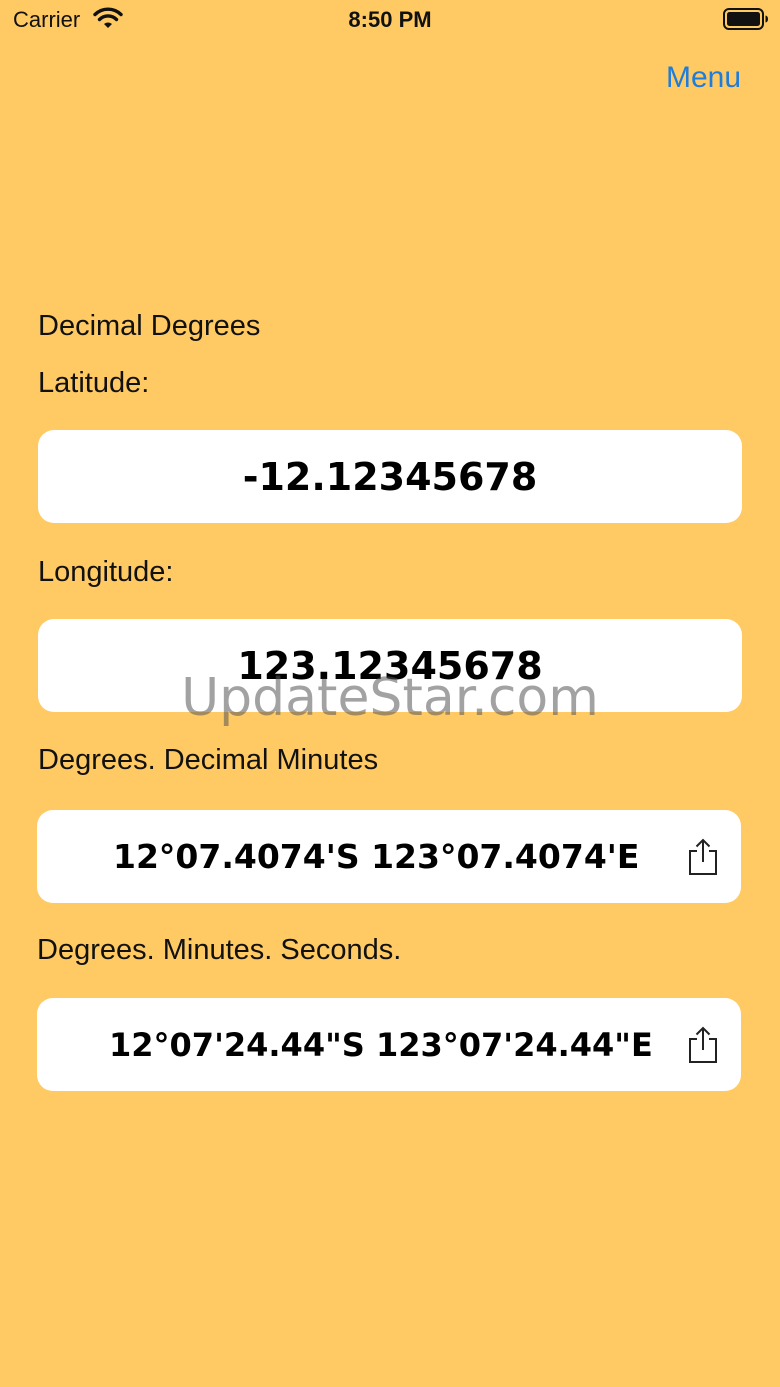 This screenshot has height=1387, width=780. I want to click on ddm-value: 12°07.4074'S 123°07.4074'E, so click(376, 856).